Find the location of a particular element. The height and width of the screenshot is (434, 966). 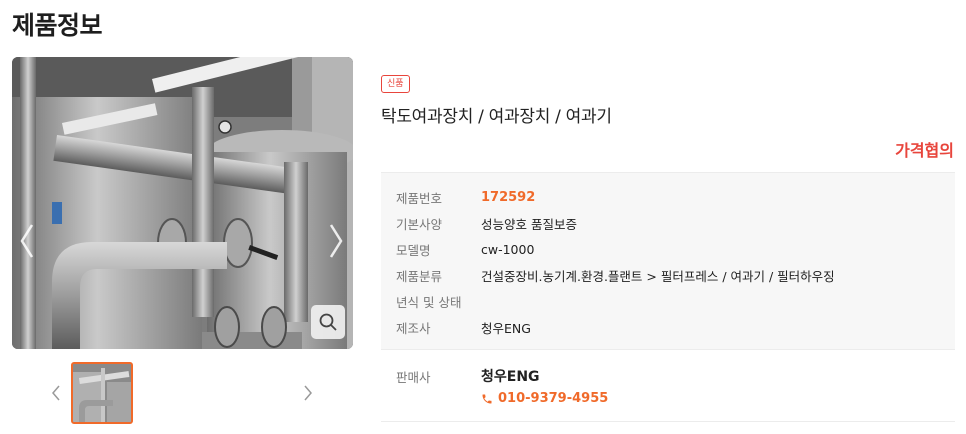

product-title: 탁도여과장치 / 여과장치 / 여과기 is located at coordinates (496, 117).